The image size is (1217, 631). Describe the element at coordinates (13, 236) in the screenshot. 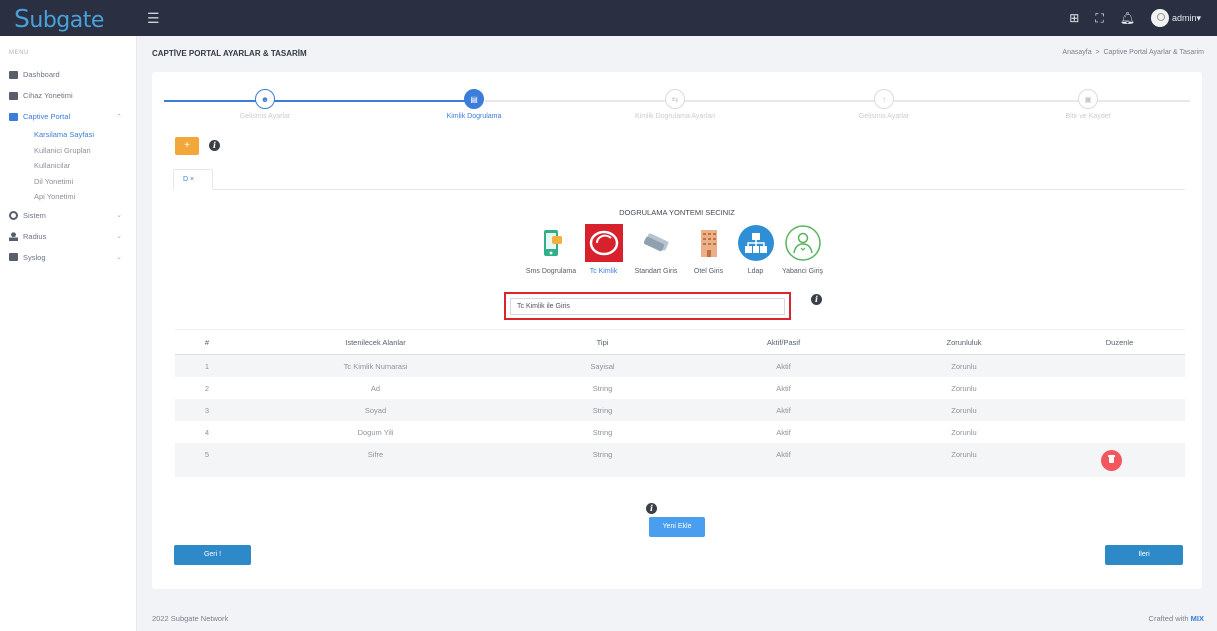

I see `user-icon` at that location.